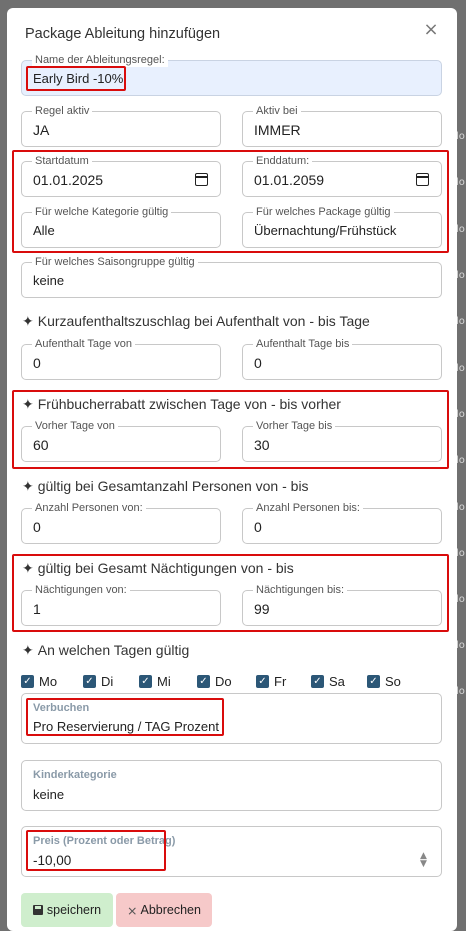 The height and width of the screenshot is (931, 466). Describe the element at coordinates (231, 718) in the screenshot. I see `booking-mode-select: Verbuchen Pro Reservierung / TAG Prozent` at that location.